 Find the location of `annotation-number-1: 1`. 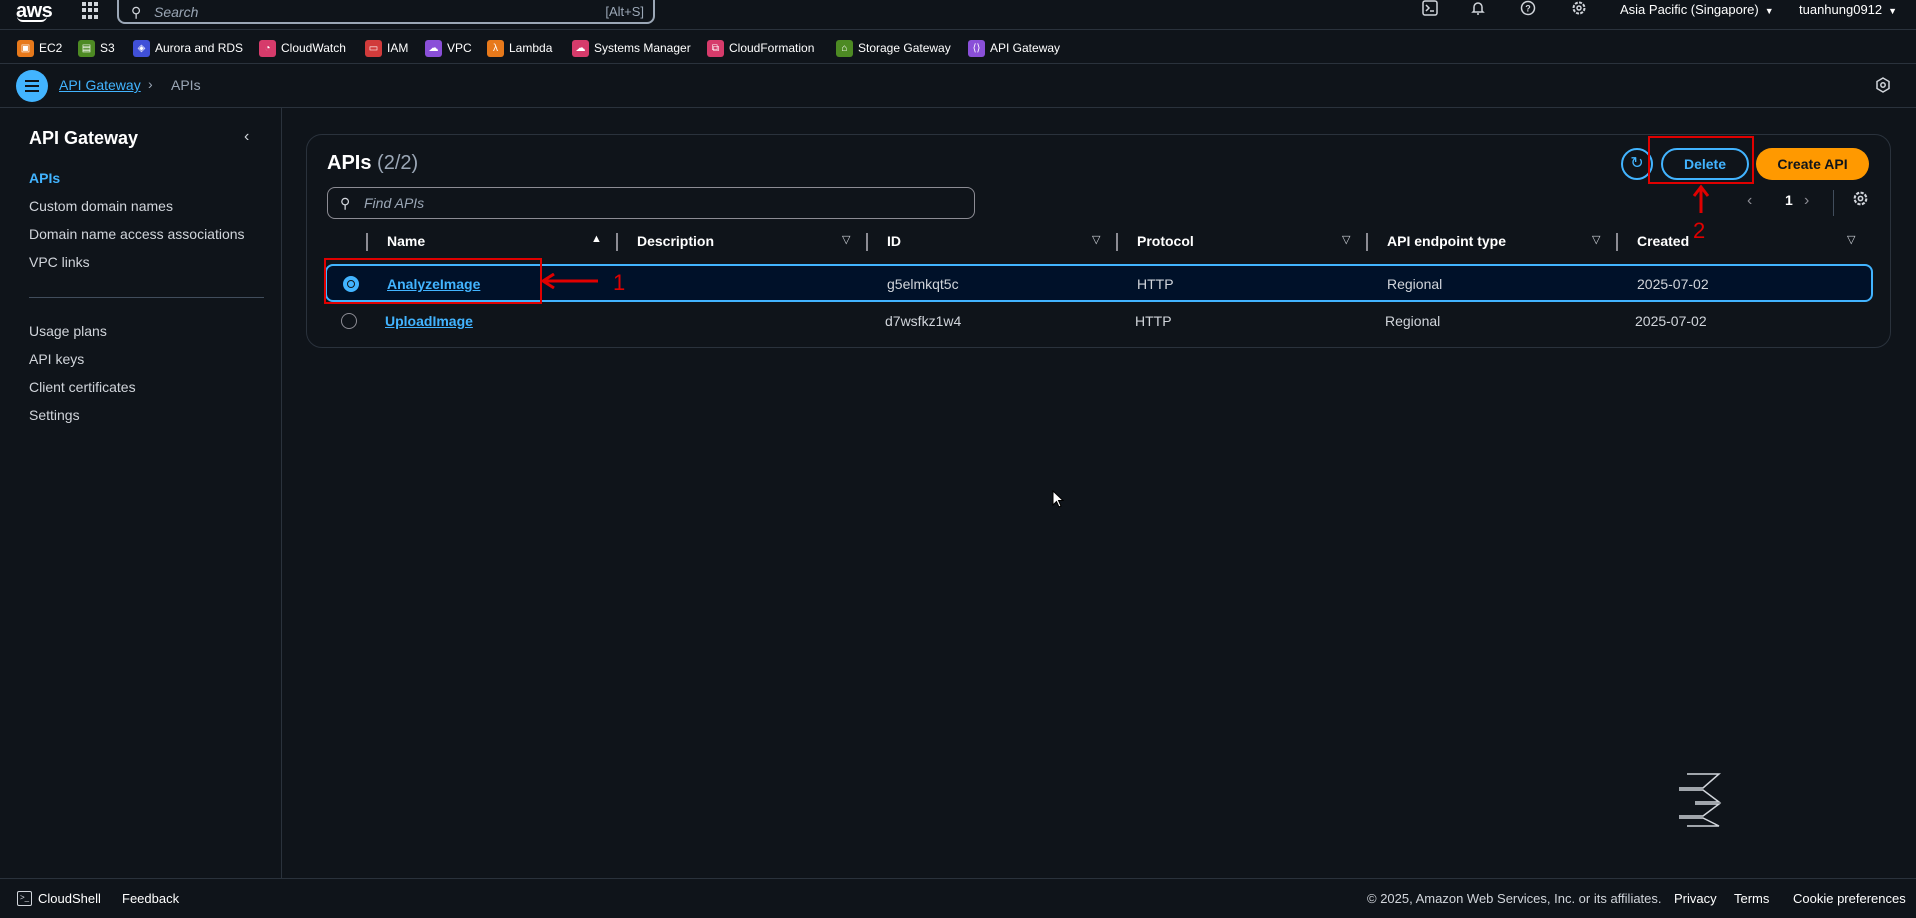

annotation-number-1: 1 is located at coordinates (619, 282).